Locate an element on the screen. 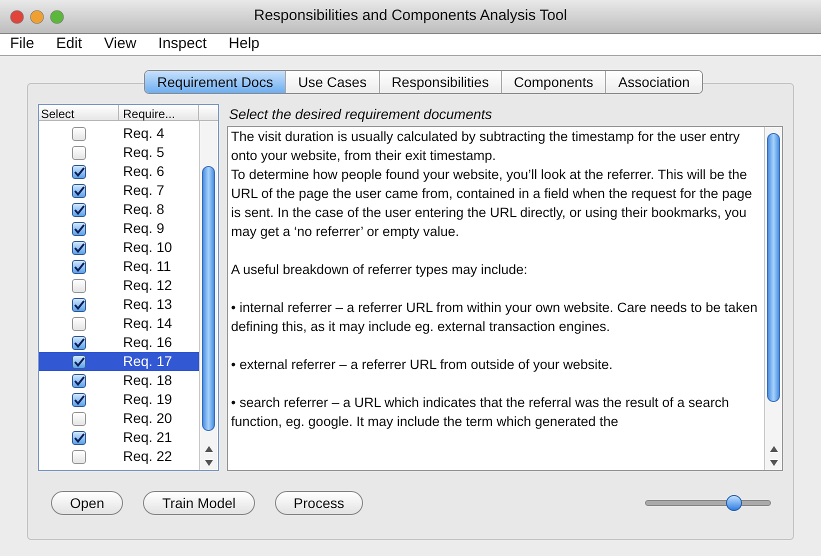 The width and height of the screenshot is (821, 556). table-cell-text: Req. 16 is located at coordinates (147, 342).